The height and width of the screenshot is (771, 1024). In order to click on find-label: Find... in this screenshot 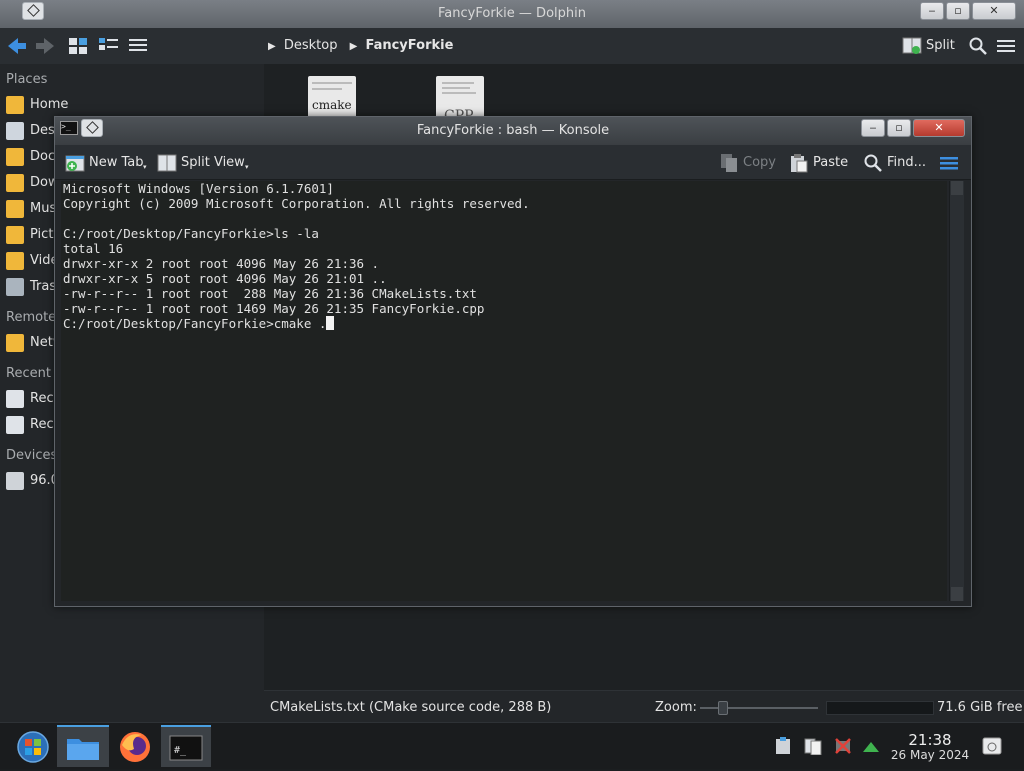, I will do `click(907, 162)`.